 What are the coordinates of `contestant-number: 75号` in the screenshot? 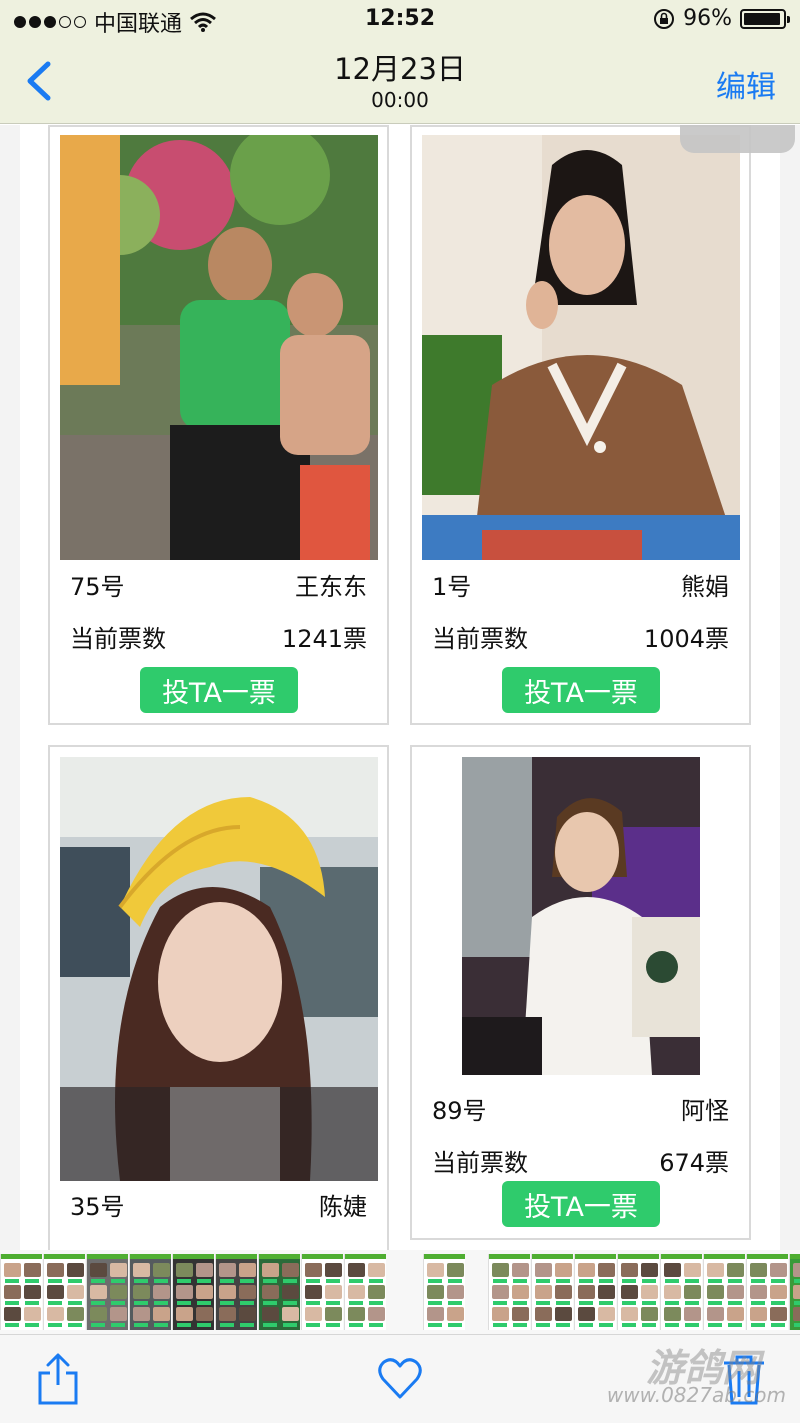 It's located at (97, 587).